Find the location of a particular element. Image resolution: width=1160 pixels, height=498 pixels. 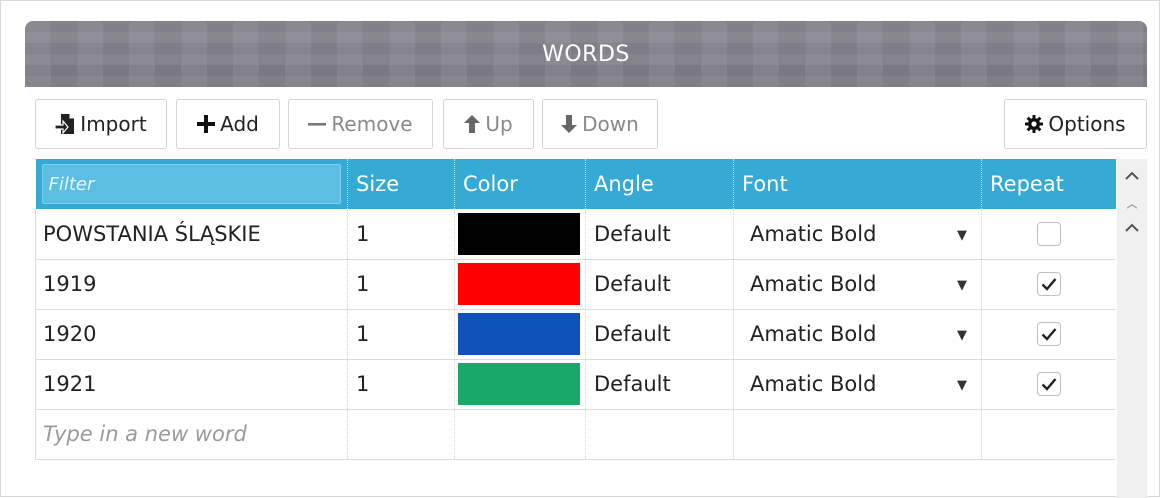

table-row: POWSTANIA ŚLĄSKIE 1 Default Amatic Bold ▼ is located at coordinates (575, 234).